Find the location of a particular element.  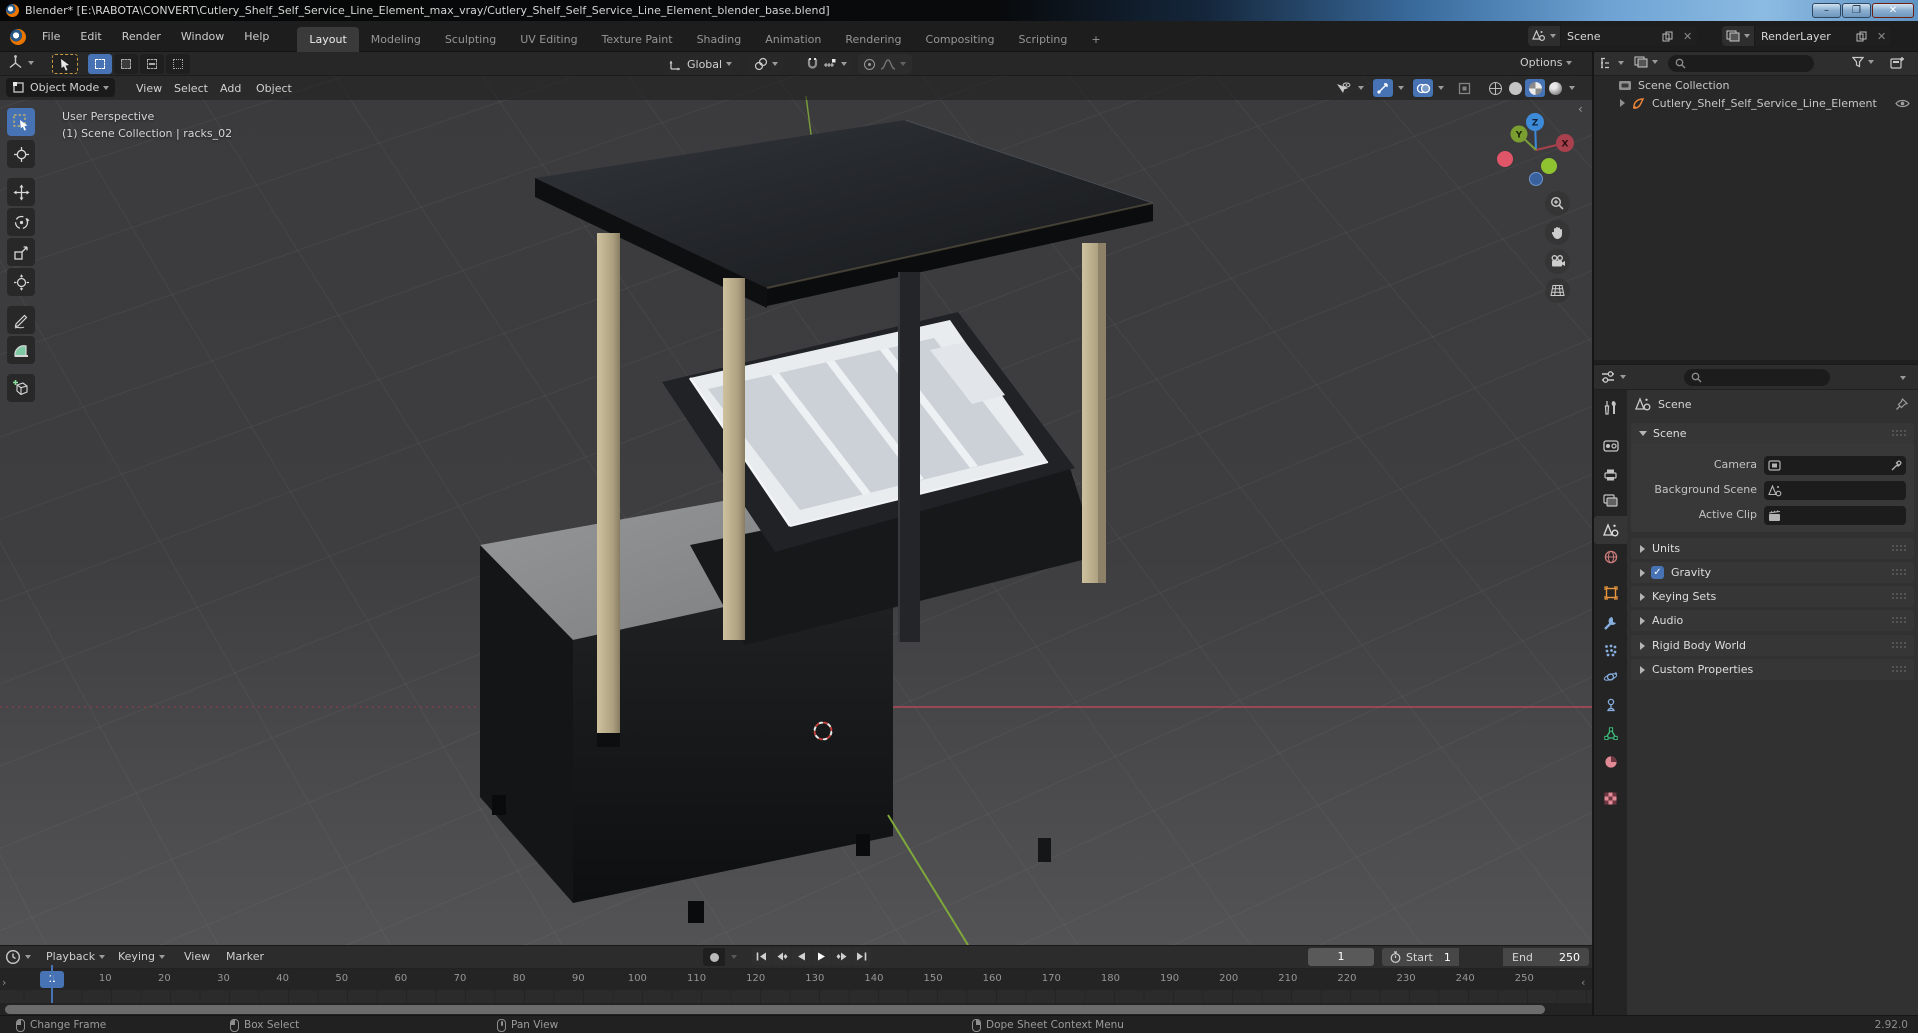

viewport-menu-view: View is located at coordinates (149, 88).